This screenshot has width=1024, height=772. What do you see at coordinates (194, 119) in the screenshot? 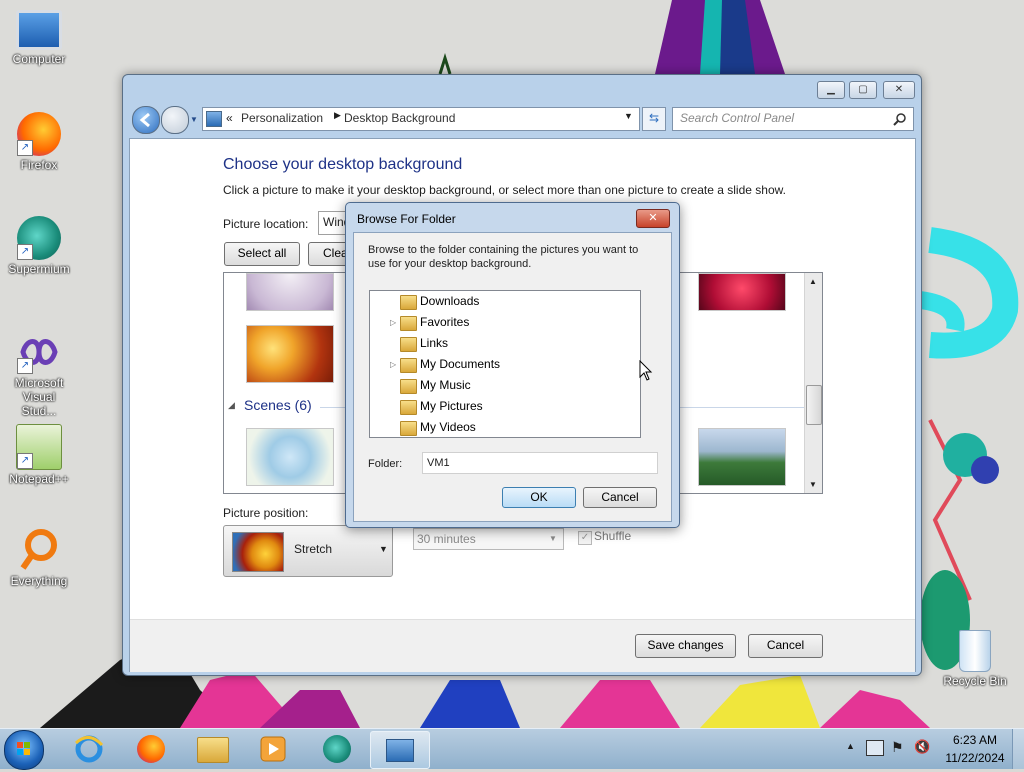
I see `recent-pages-chevron-icon: ▼` at bounding box center [194, 119].